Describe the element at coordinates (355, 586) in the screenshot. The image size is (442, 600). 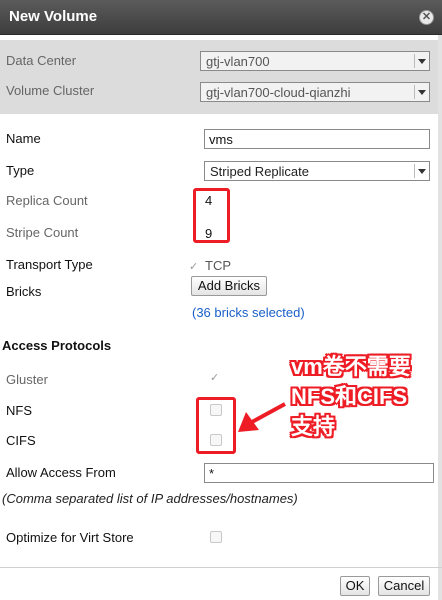
I see `ok-button: OK` at that location.